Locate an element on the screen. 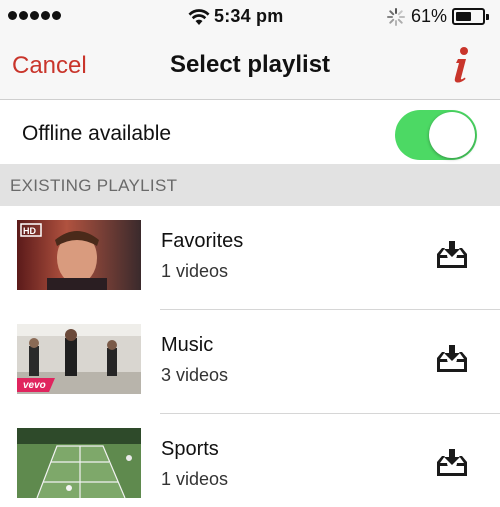 The width and height of the screenshot is (500, 507). wifi-icon is located at coordinates (199, 17).